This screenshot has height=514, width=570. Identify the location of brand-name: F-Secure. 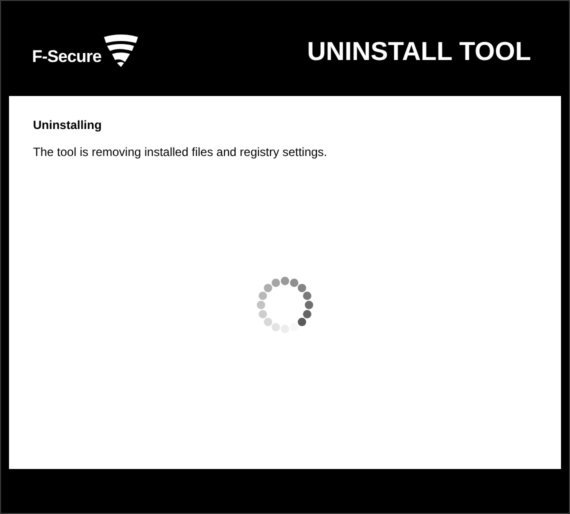
(67, 56).